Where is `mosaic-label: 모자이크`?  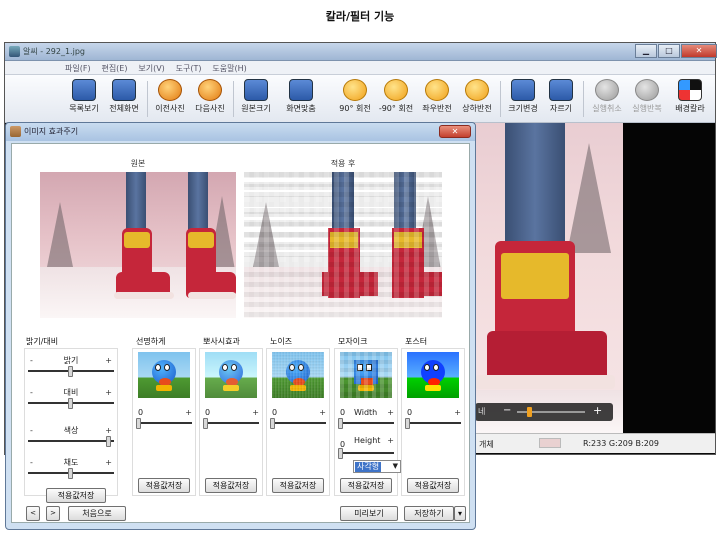
mosaic-label: 모자이크 is located at coordinates (353, 341).